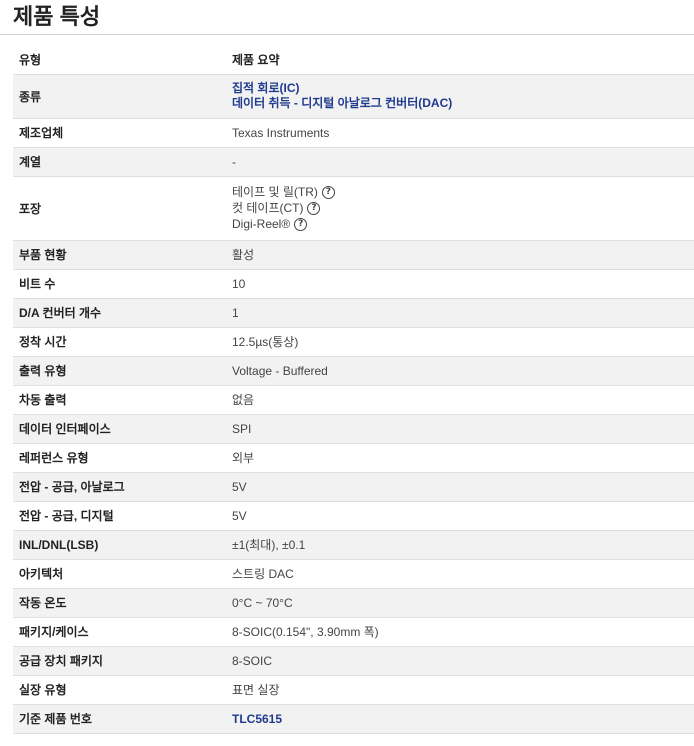 The image size is (694, 746). What do you see at coordinates (463, 162) in the screenshot?
I see `row-value-series: -` at bounding box center [463, 162].